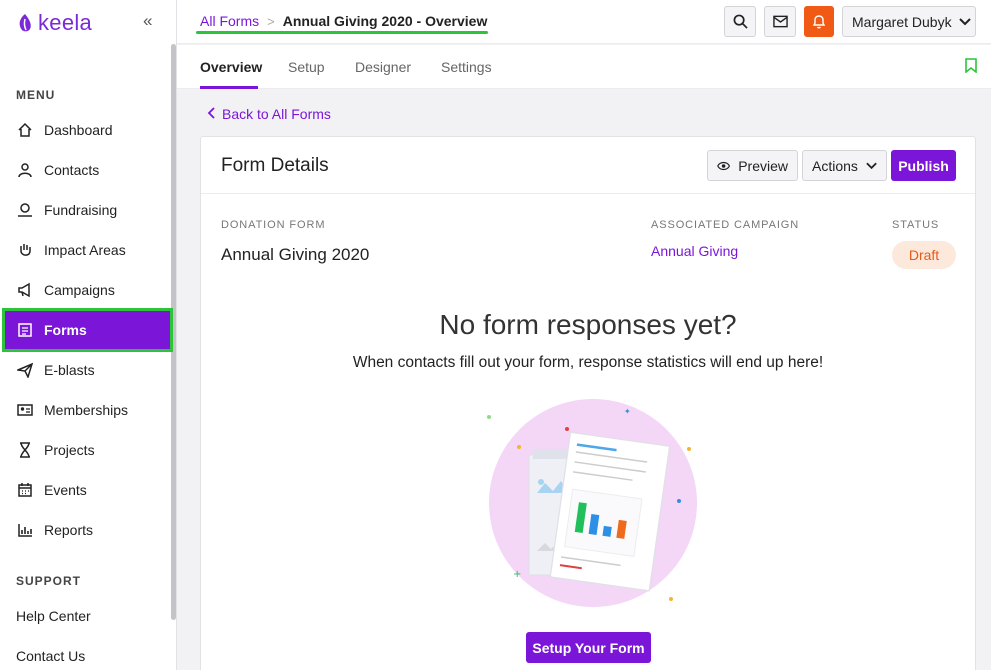 The width and height of the screenshot is (991, 670). What do you see at coordinates (588, 165) in the screenshot?
I see `card-header: Form Details Preview Actions Publish` at bounding box center [588, 165].